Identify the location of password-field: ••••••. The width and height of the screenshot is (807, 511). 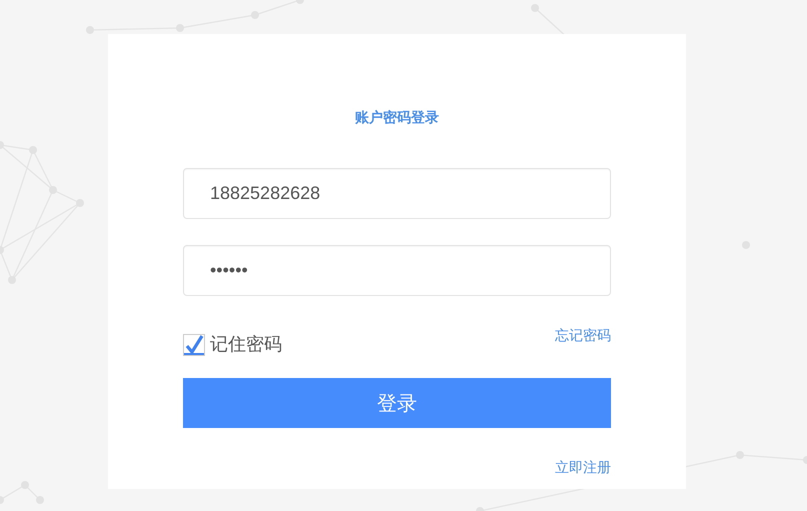
(397, 270).